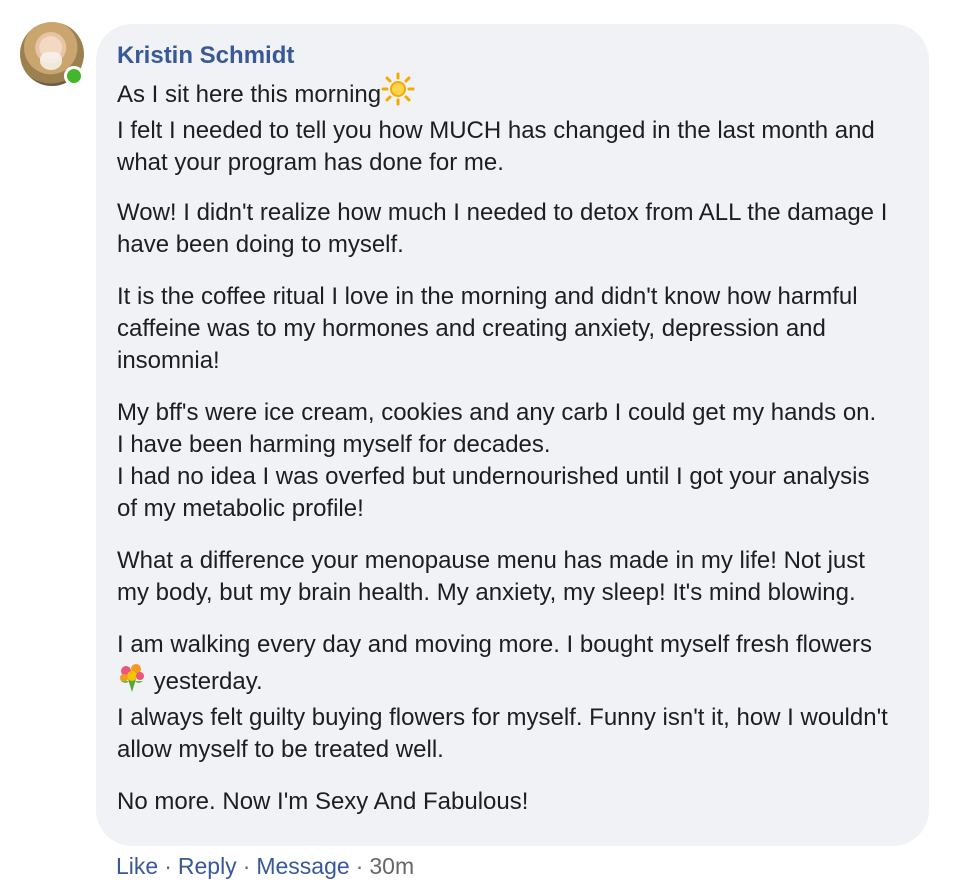 The image size is (957, 886). I want to click on comment-author: Kristin Schmidt, so click(503, 56).